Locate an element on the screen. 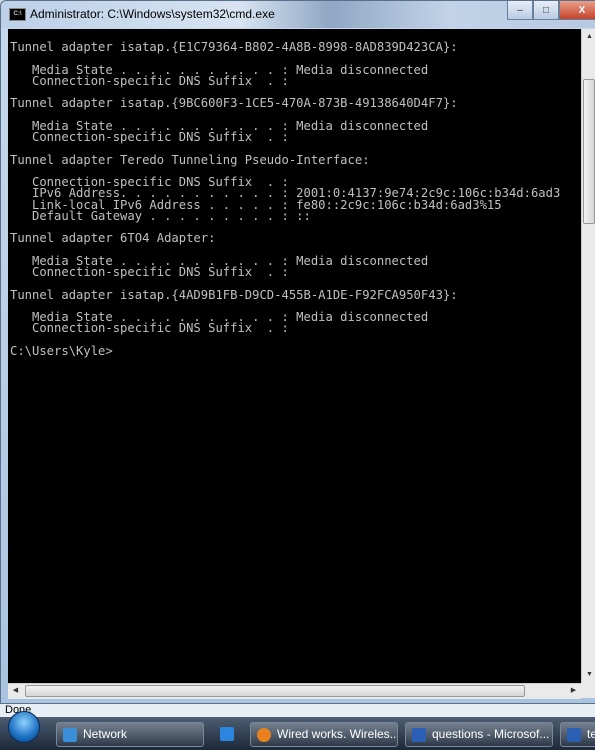  firefox-icon is located at coordinates (264, 735).